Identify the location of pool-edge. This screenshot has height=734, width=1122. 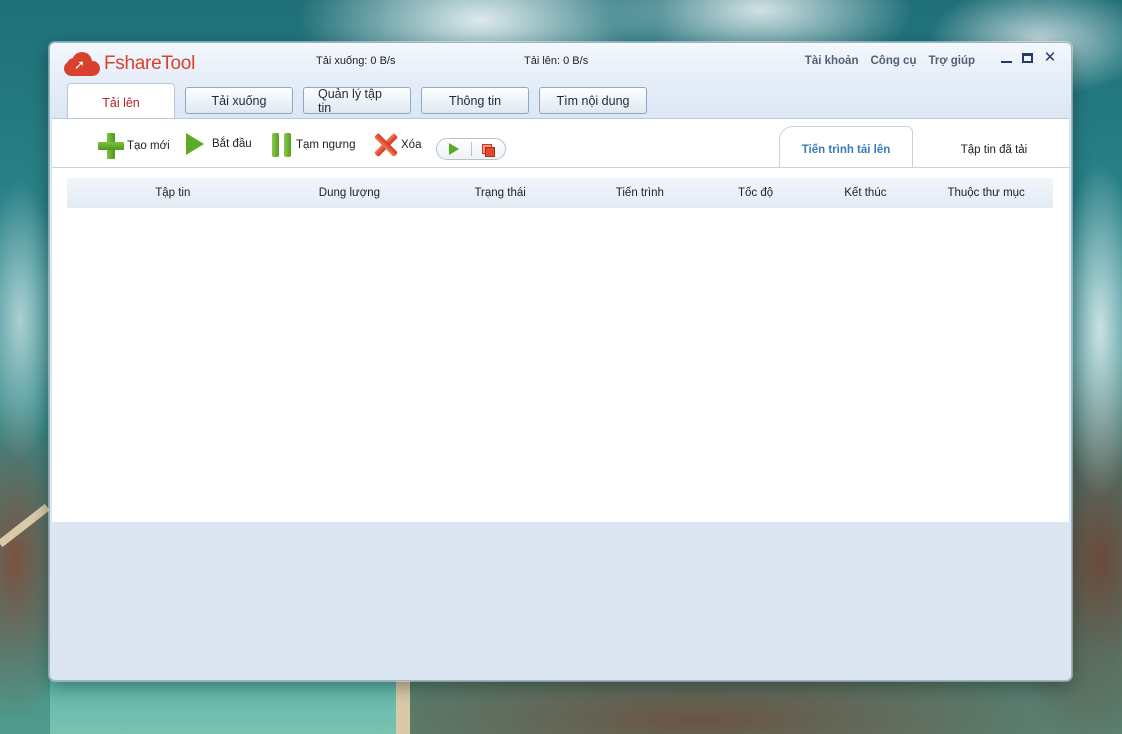
(403, 707).